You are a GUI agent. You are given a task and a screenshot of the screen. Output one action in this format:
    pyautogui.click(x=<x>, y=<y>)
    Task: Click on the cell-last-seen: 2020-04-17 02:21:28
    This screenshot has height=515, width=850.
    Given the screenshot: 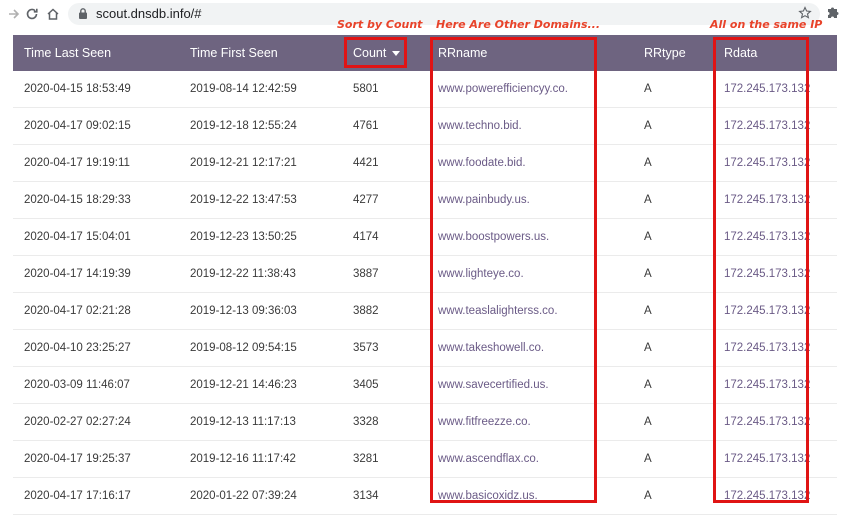 What is the action you would take?
    pyautogui.click(x=77, y=311)
    